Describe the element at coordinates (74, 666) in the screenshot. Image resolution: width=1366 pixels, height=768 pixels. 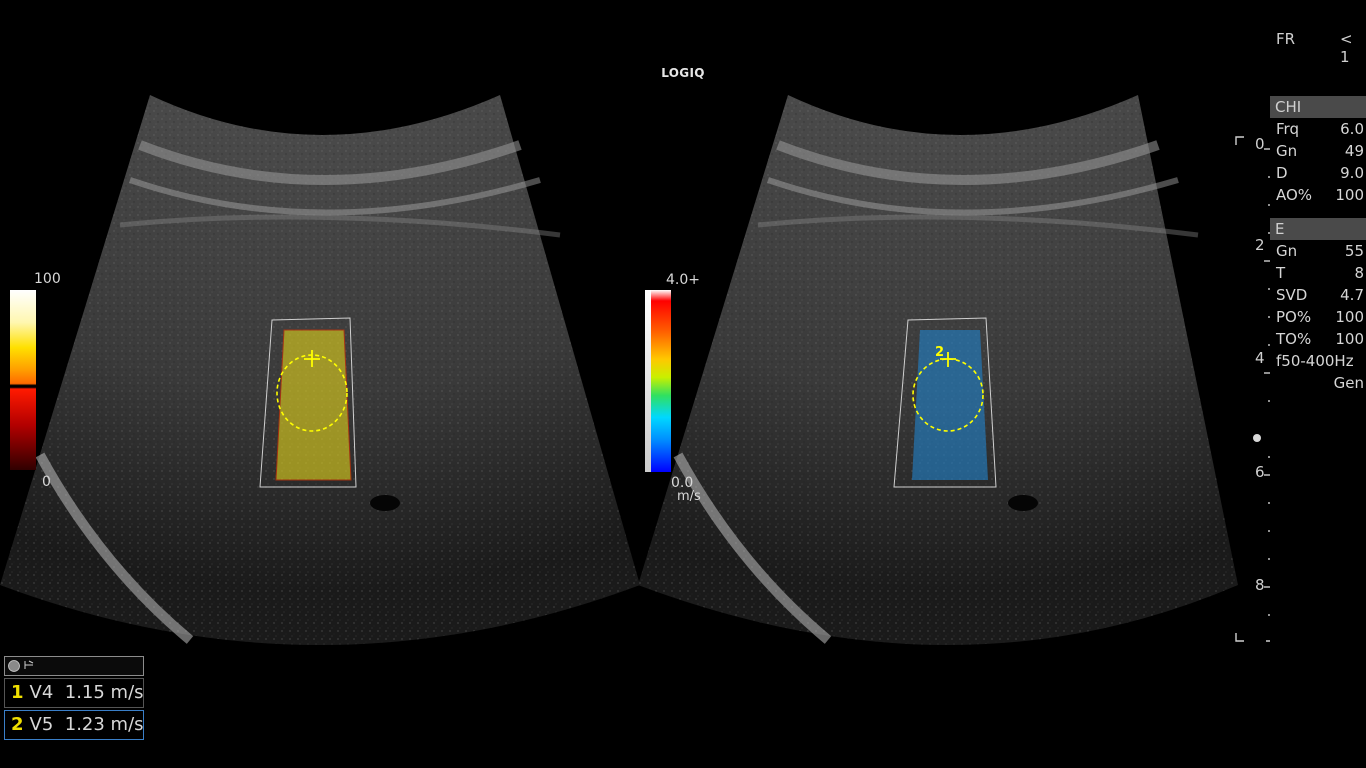
I see `measurement-header` at that location.